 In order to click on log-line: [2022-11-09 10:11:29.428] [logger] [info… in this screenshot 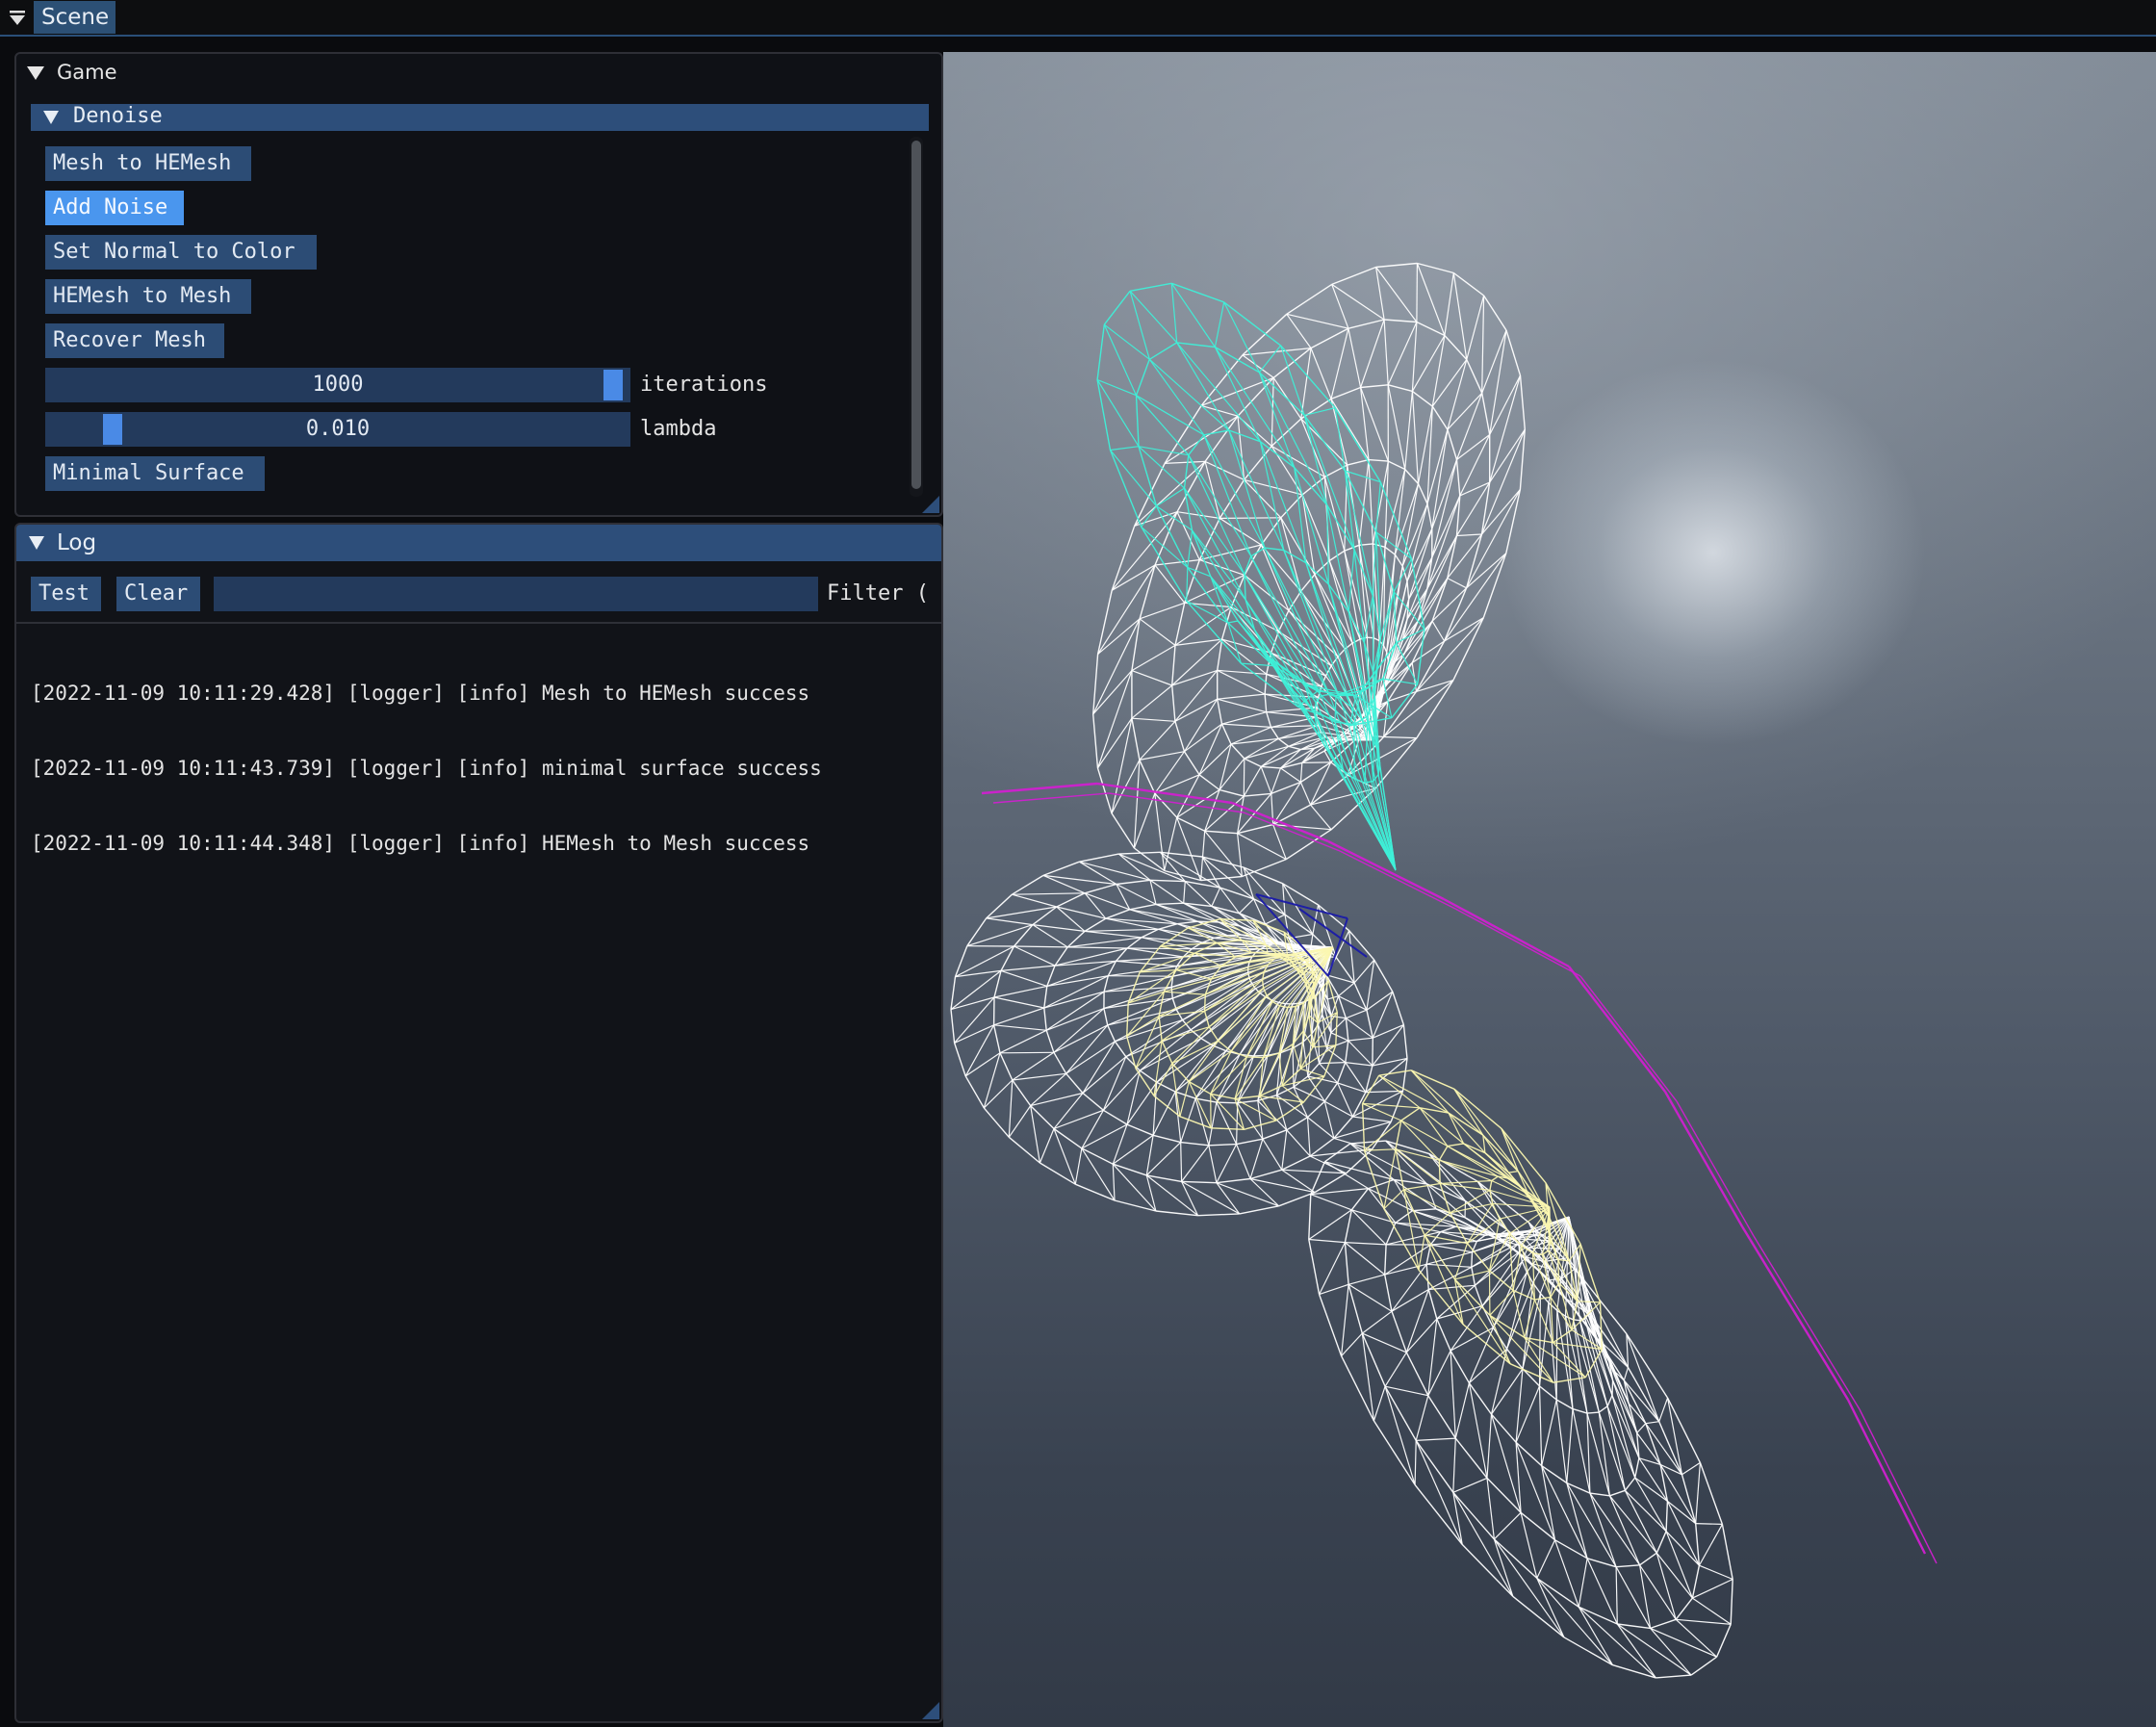, I will do `click(420, 693)`.